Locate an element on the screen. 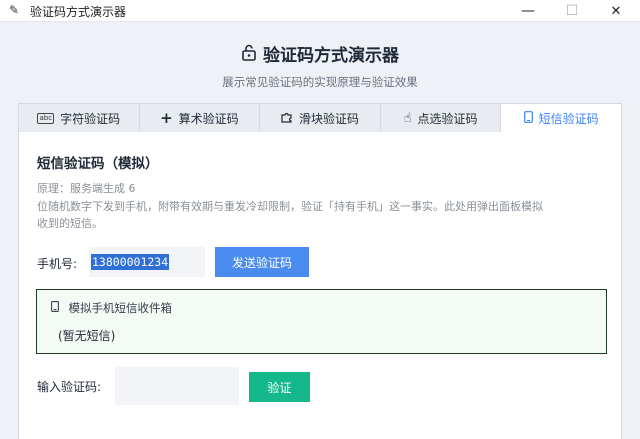  inbox-empty-text: (暂无短信) is located at coordinates (87, 336).